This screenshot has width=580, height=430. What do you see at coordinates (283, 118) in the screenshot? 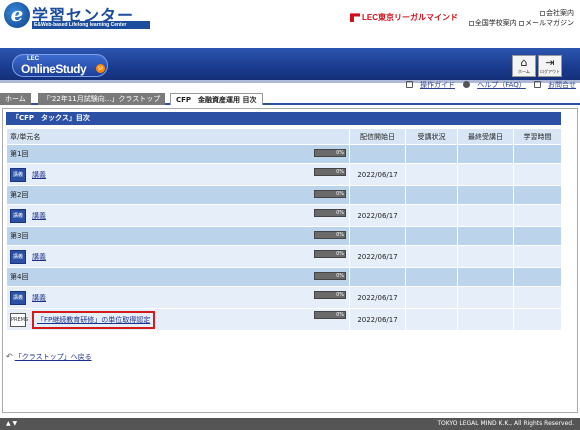
I see `section-title: 「CFP タックス」目次` at bounding box center [283, 118].